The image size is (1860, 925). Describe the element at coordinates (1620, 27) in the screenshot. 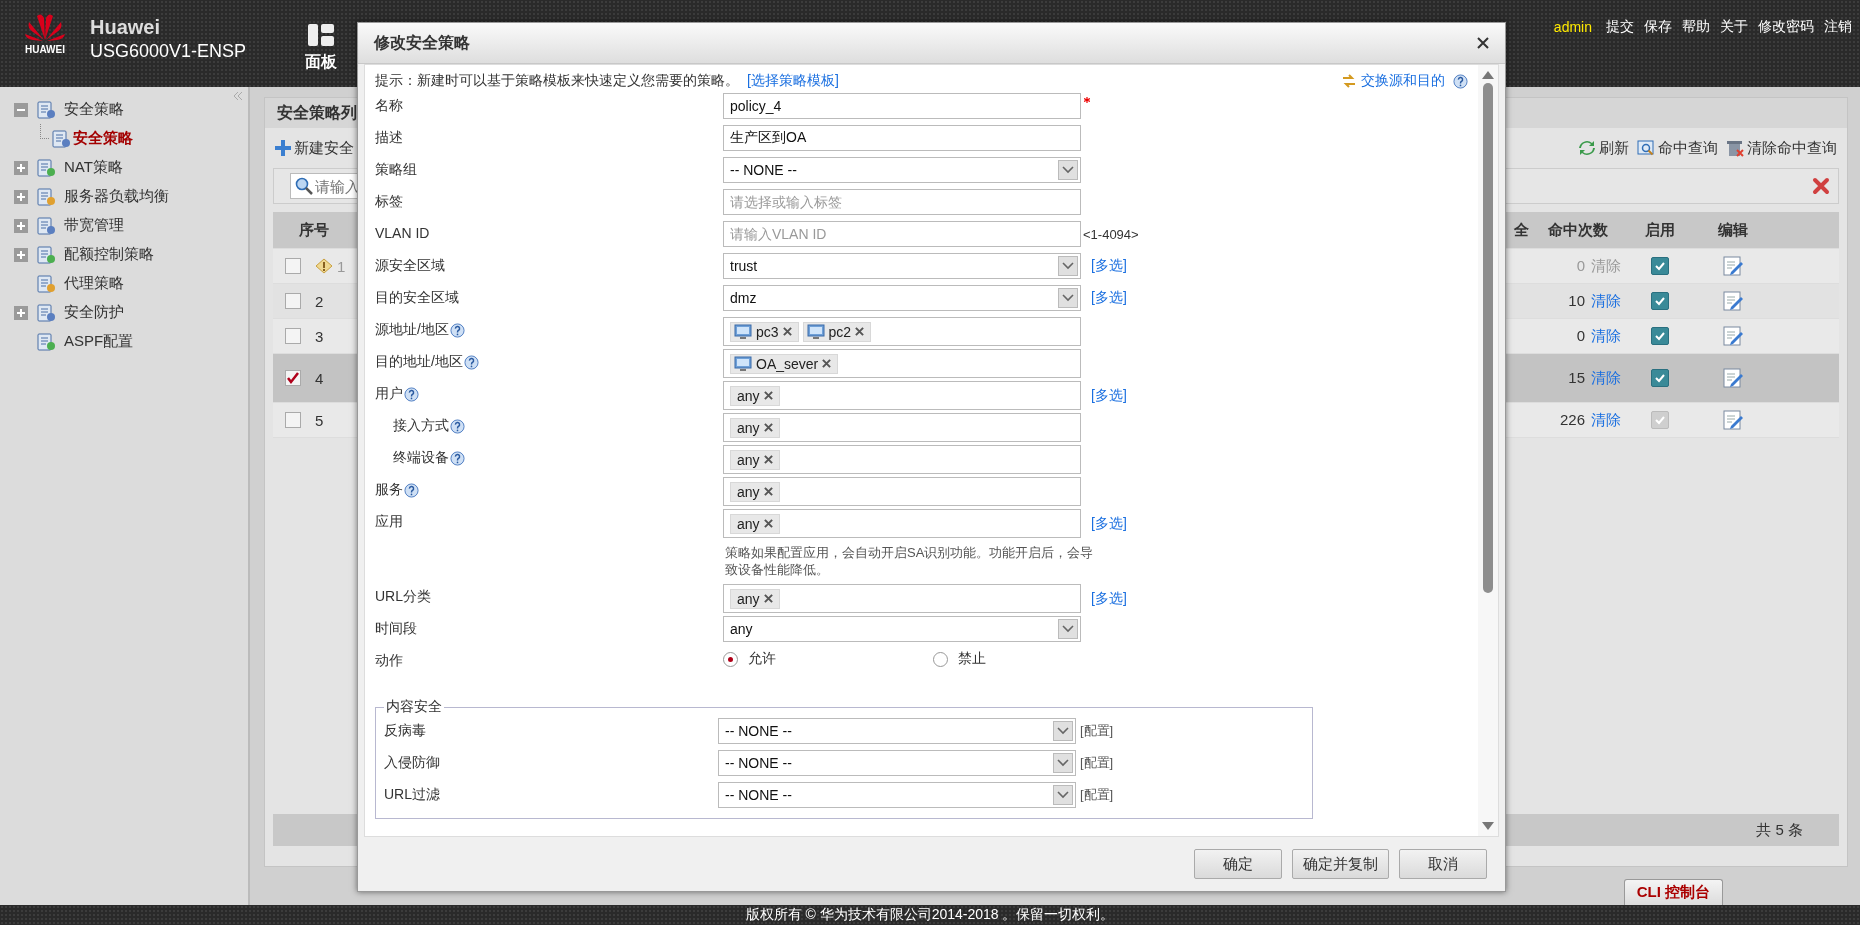

I see `header-link: 提交` at that location.